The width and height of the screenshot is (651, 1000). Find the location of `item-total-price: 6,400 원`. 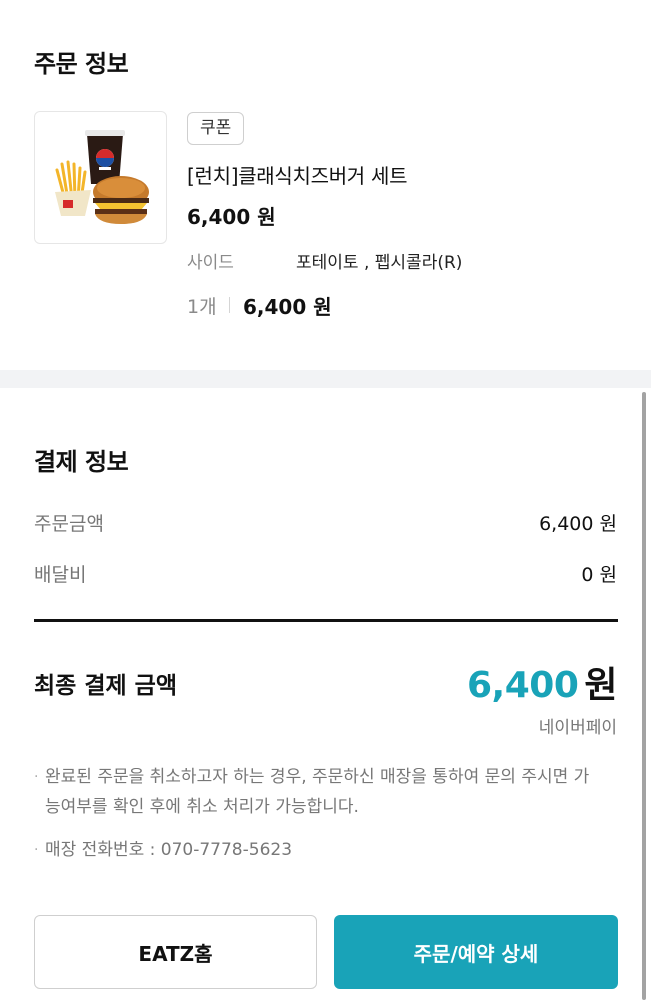

item-total-price: 6,400 원 is located at coordinates (287, 307).